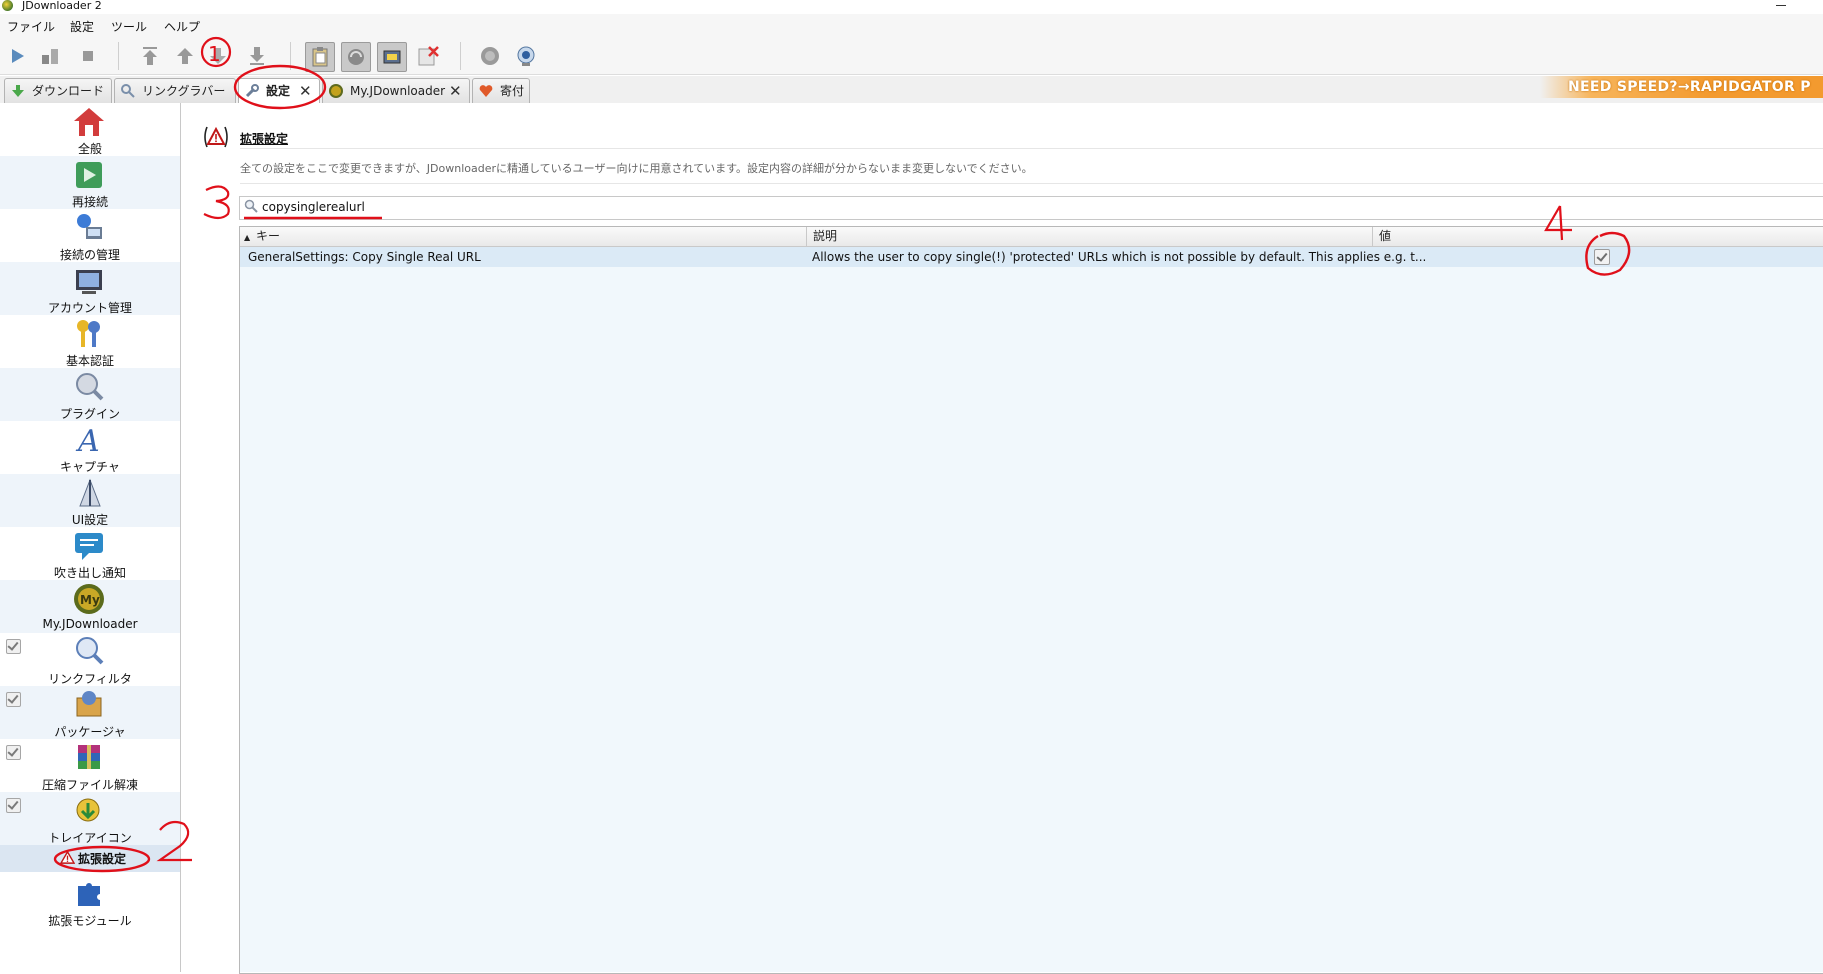 The image size is (1823, 974). I want to click on sidebar-item-label: 拡張設定, so click(102, 859).